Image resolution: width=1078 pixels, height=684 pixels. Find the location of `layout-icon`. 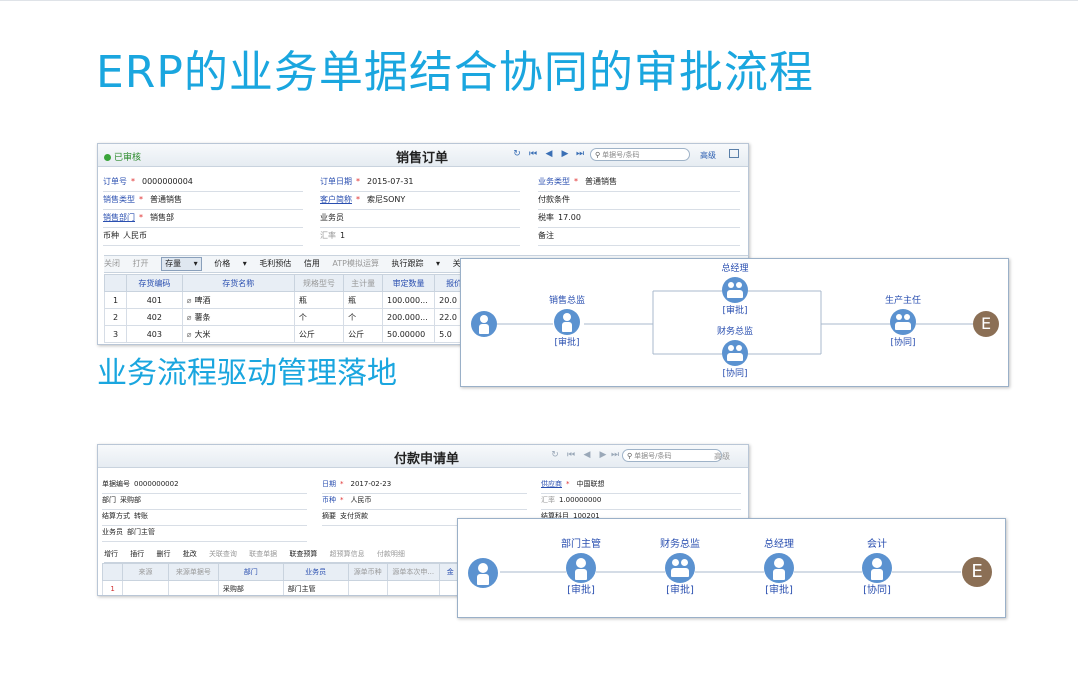

layout-icon is located at coordinates (734, 153).